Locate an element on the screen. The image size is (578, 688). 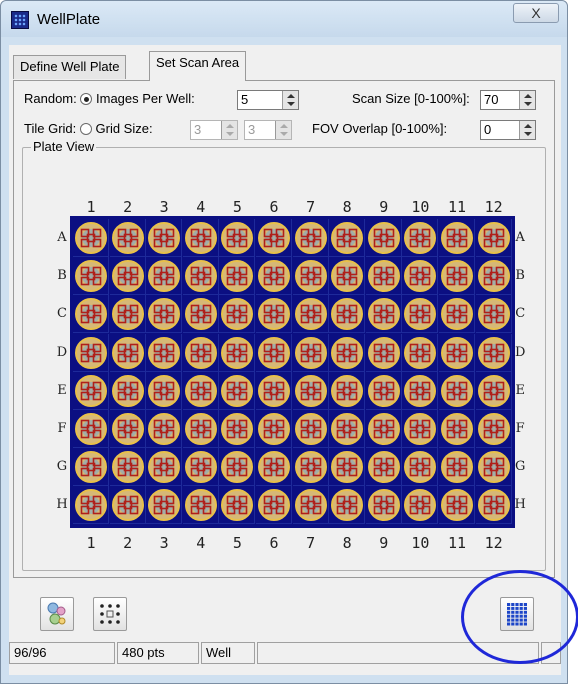
well-C11 is located at coordinates (457, 314).